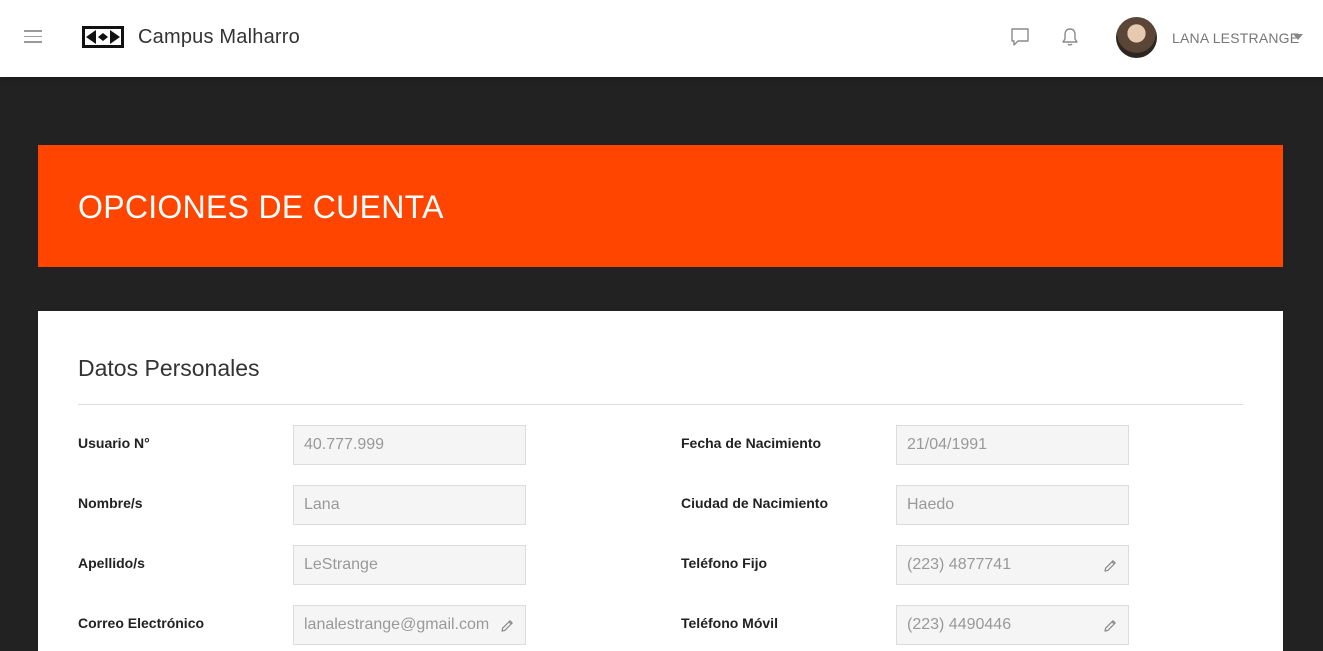 Image resolution: width=1323 pixels, height=651 pixels. I want to click on nombre-label: Nombre/s, so click(110, 503).